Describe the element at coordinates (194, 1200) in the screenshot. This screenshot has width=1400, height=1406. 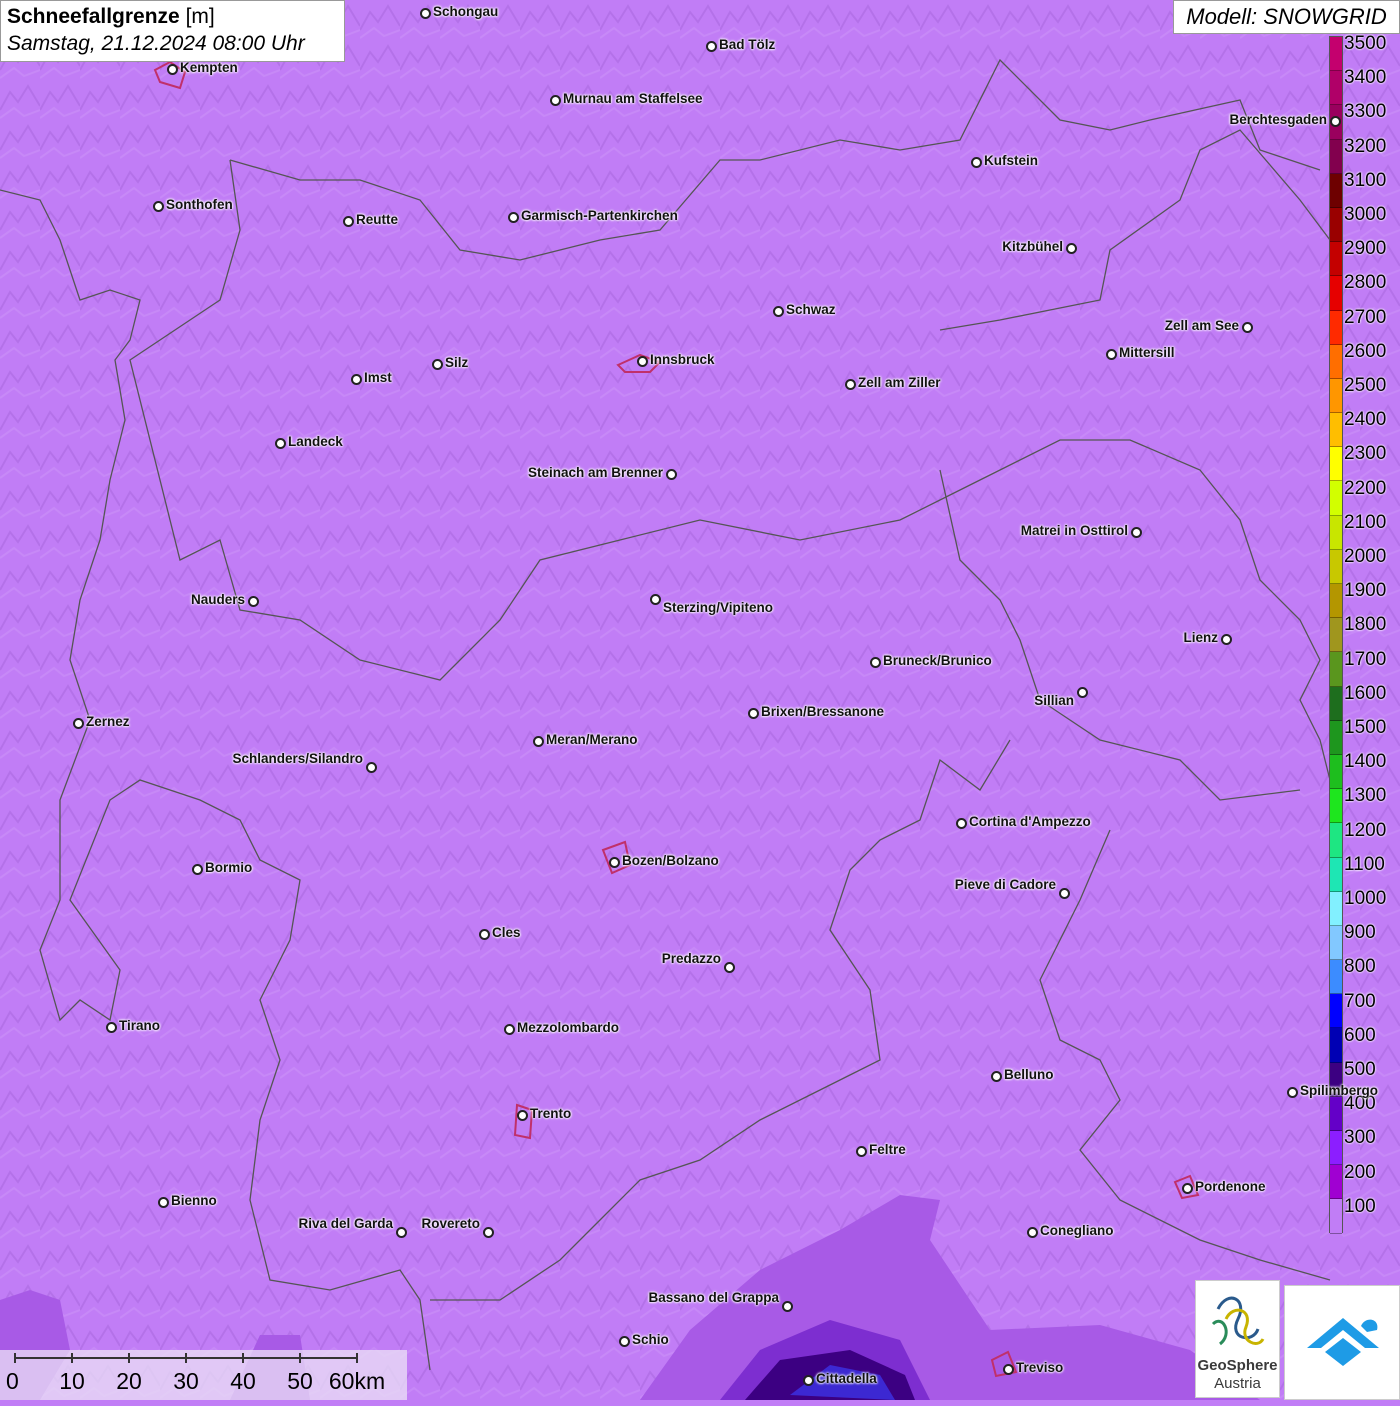
I see `city-label-bienno: Bienno` at that location.